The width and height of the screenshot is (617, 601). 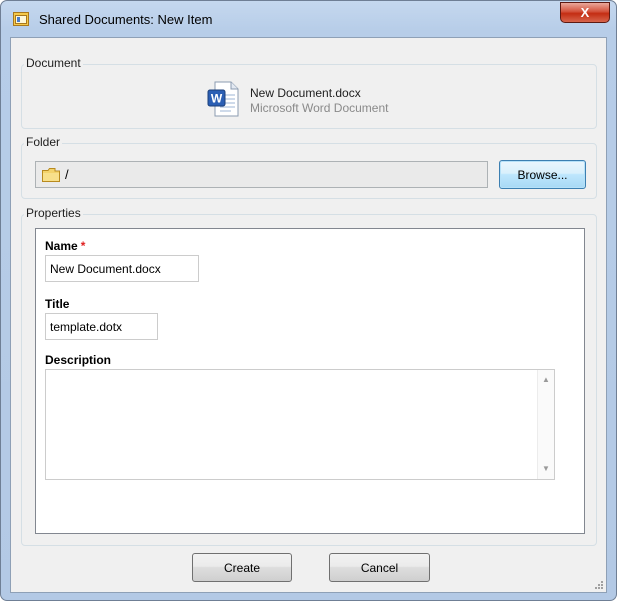 What do you see at coordinates (319, 108) in the screenshot?
I see `document-file-type: Microsoft Word Document` at bounding box center [319, 108].